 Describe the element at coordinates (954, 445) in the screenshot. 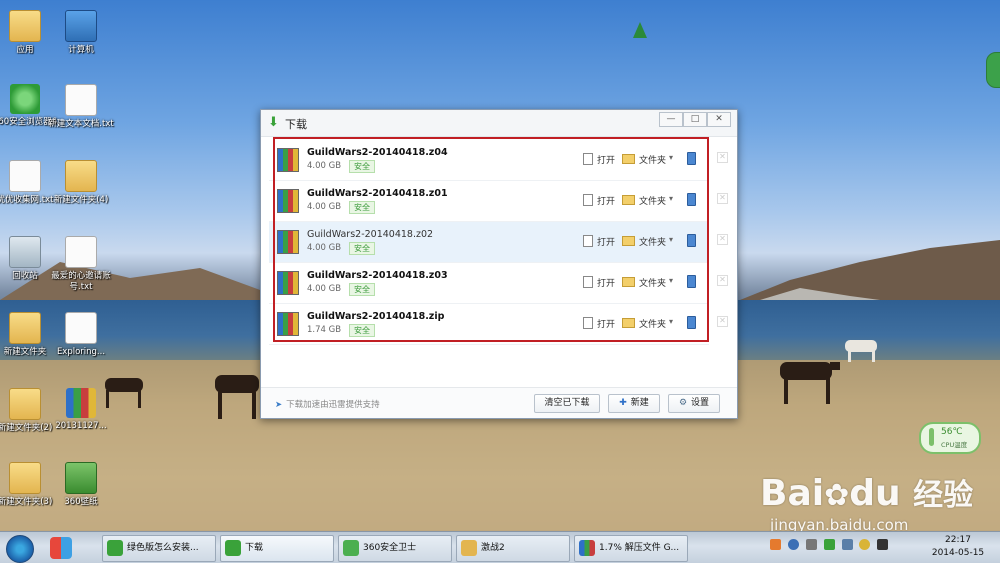

I see `cpu-temp-caption: CPU温度` at that location.